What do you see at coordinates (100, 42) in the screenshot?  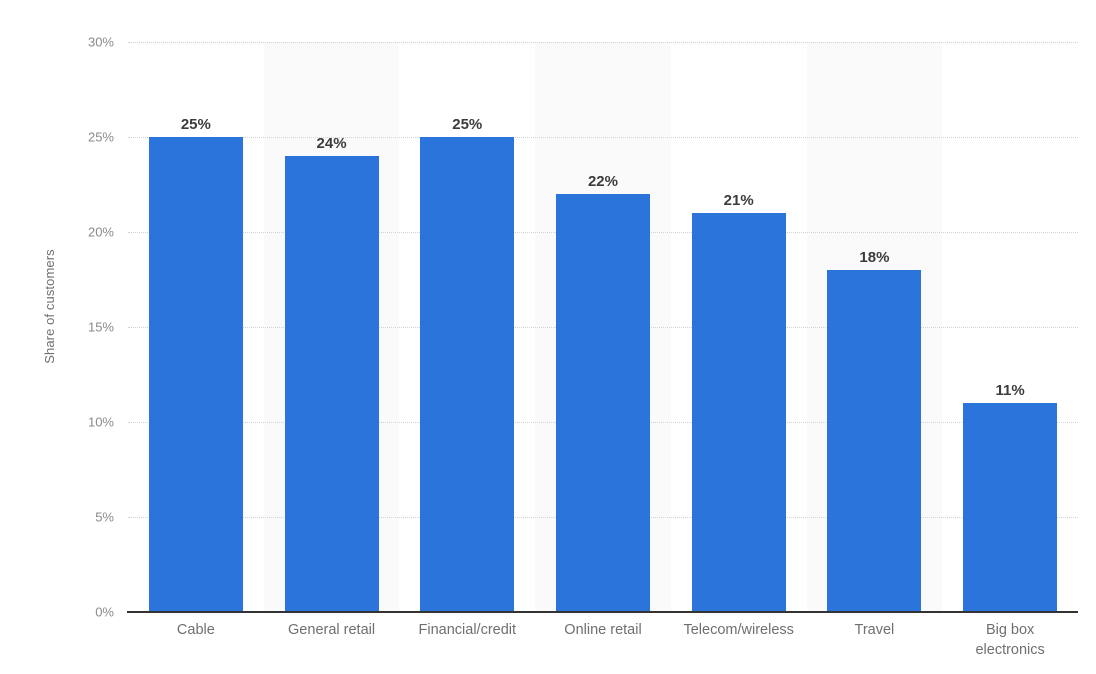 I see `y-axis-tick-label: 30%` at bounding box center [100, 42].